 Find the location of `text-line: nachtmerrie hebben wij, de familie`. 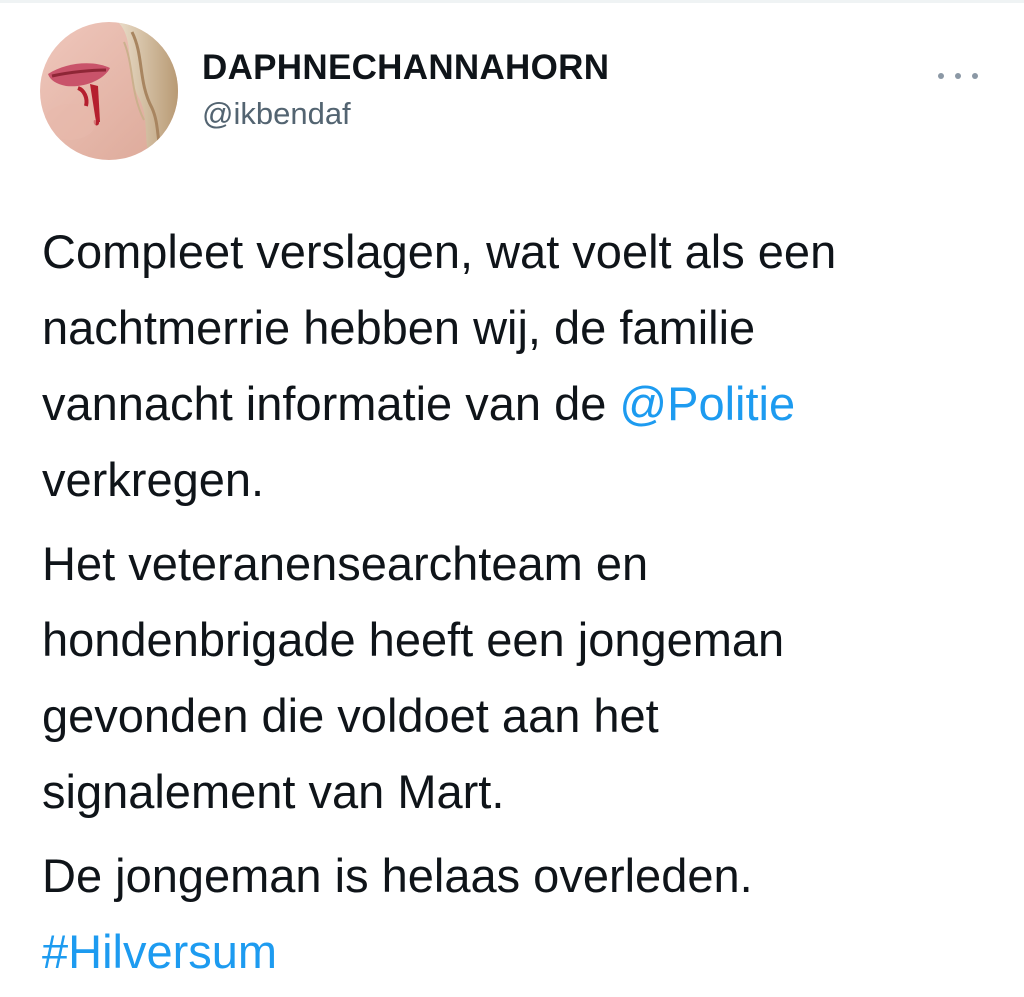

text-line: nachtmerrie hebben wij, de familie is located at coordinates (399, 327).